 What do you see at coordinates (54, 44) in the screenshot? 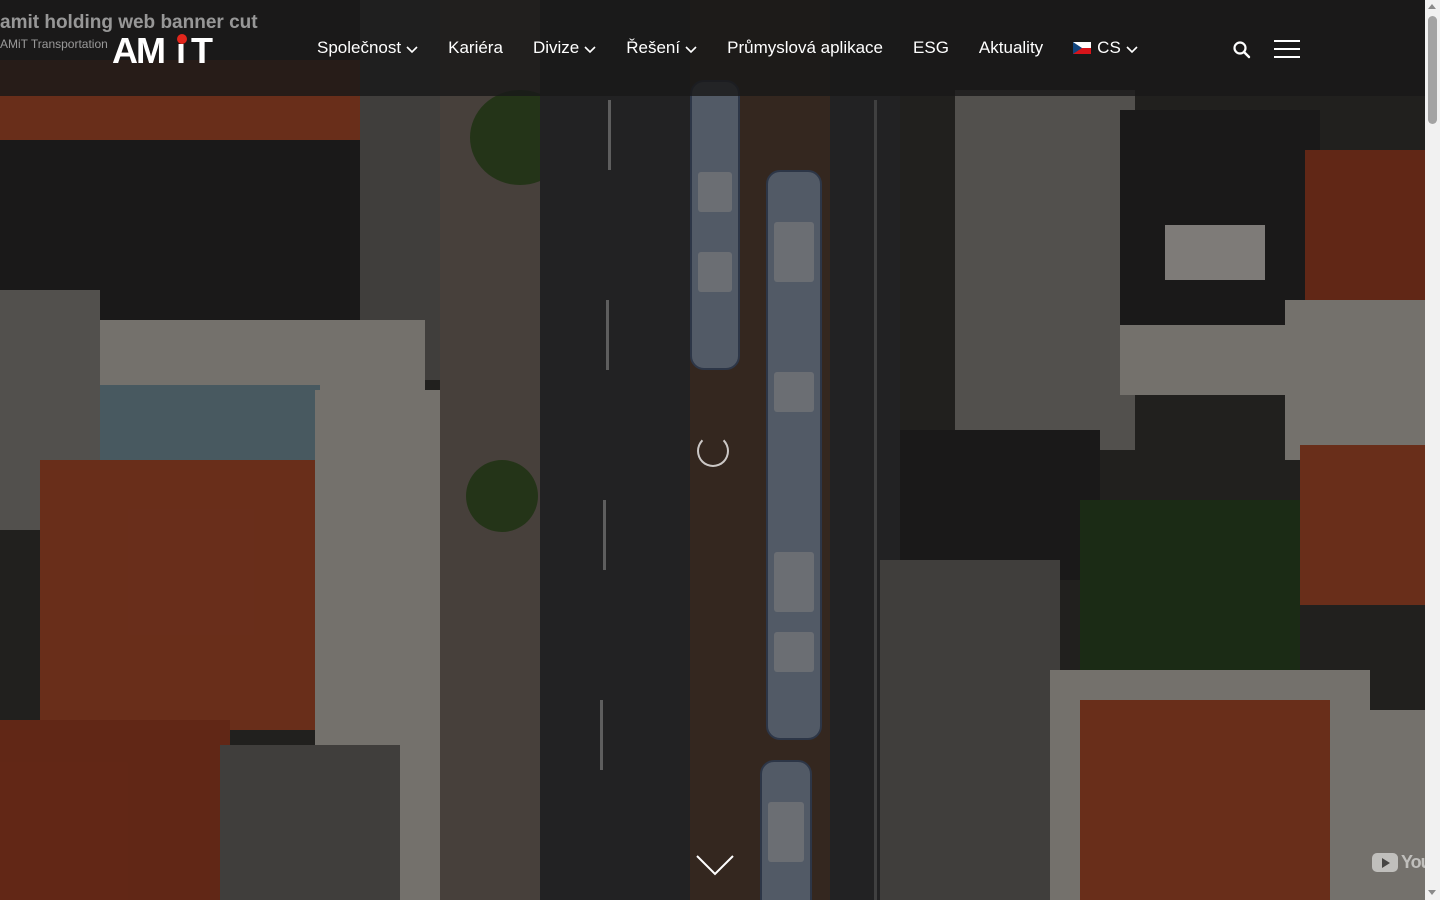
I see `video-channel: AMiT Transportation` at bounding box center [54, 44].